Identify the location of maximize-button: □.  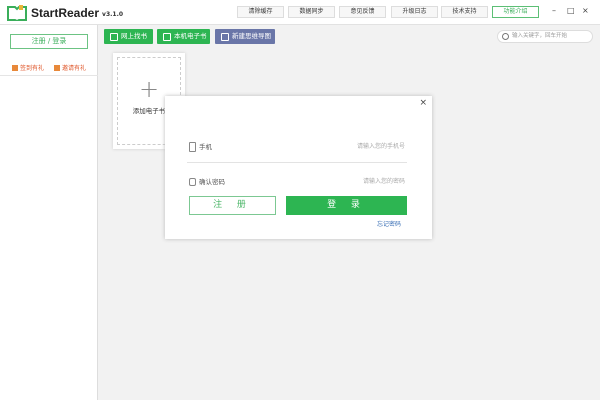
(571, 10).